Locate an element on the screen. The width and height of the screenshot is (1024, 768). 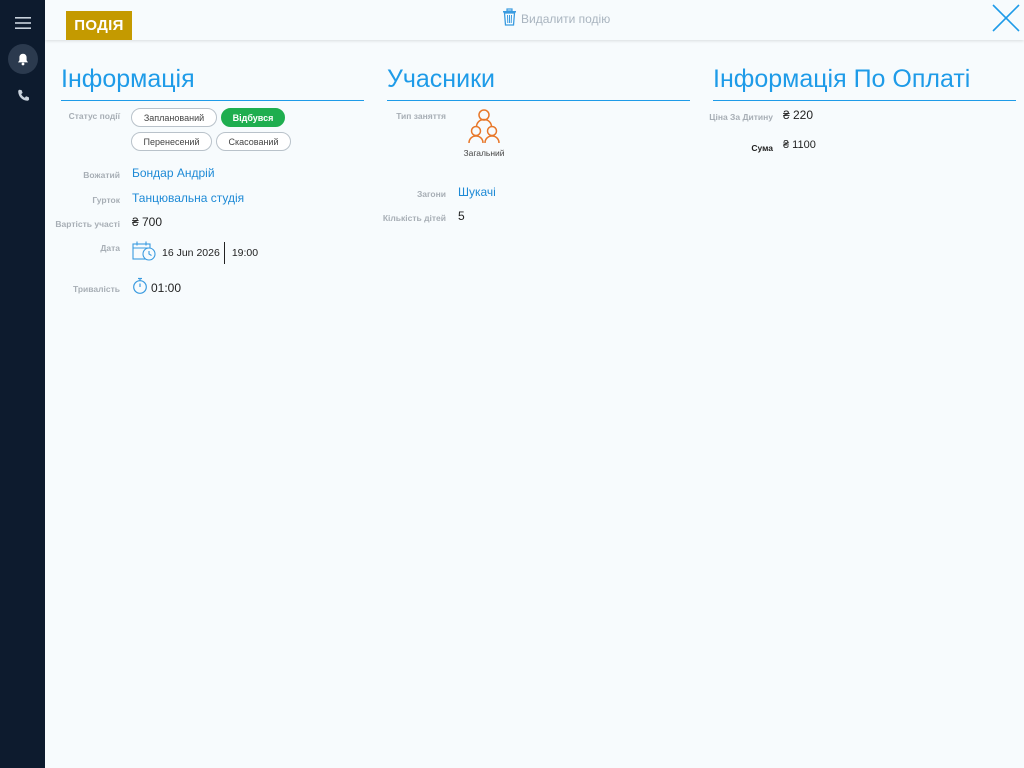
lesson-type-value: Загальний is located at coordinates (484, 153).